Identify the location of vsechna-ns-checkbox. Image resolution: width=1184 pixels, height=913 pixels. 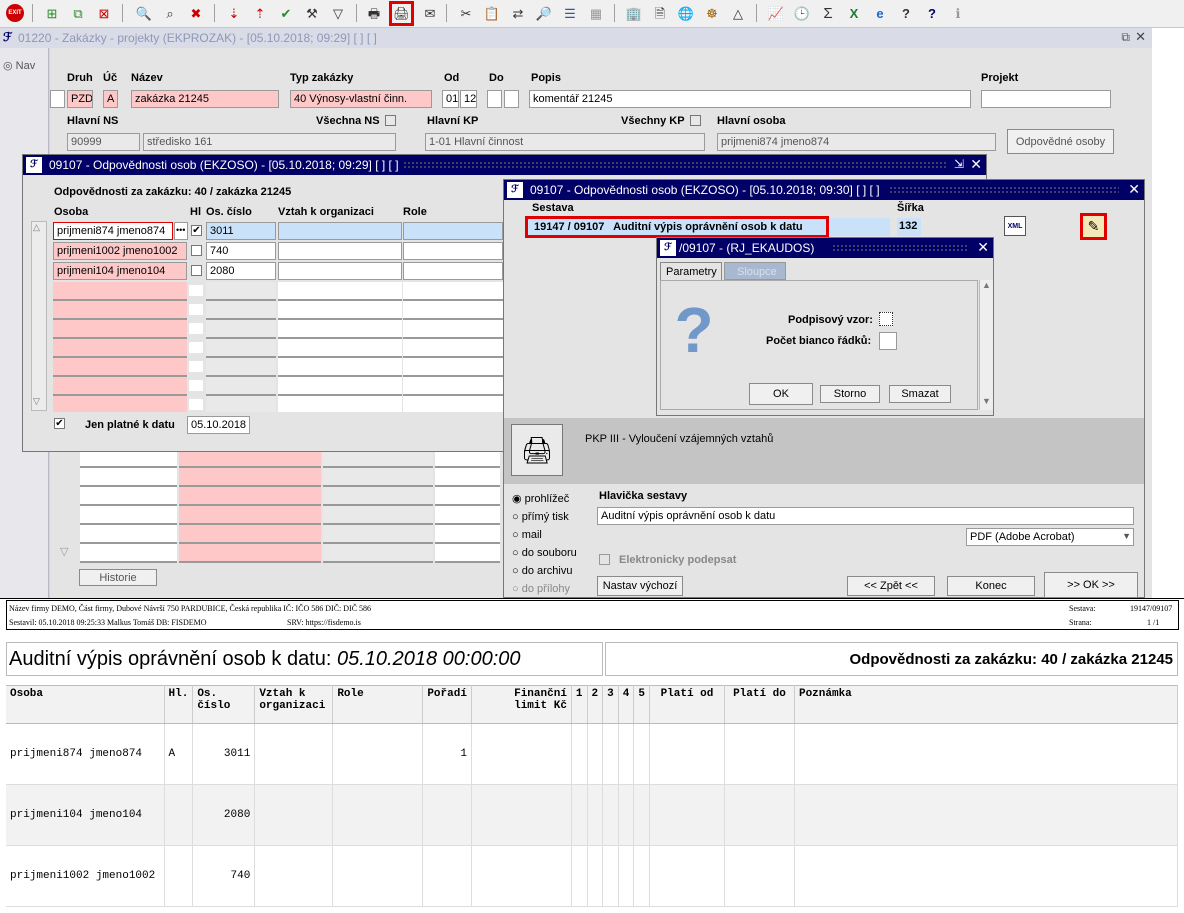
(390, 120).